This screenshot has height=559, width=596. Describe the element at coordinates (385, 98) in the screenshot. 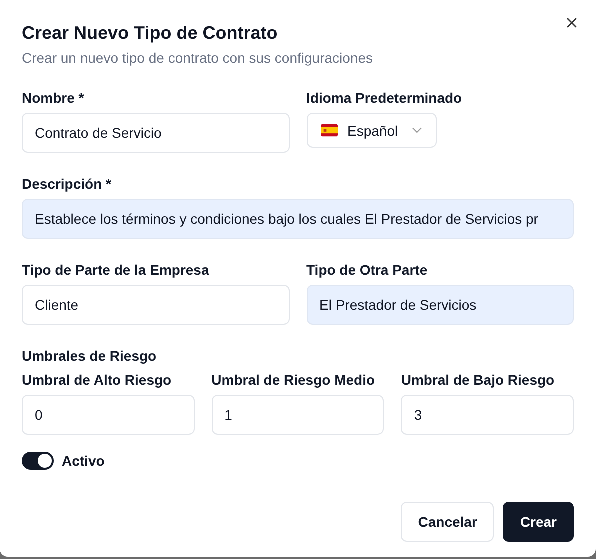

I see `field-label: Idioma Predeterminado` at that location.